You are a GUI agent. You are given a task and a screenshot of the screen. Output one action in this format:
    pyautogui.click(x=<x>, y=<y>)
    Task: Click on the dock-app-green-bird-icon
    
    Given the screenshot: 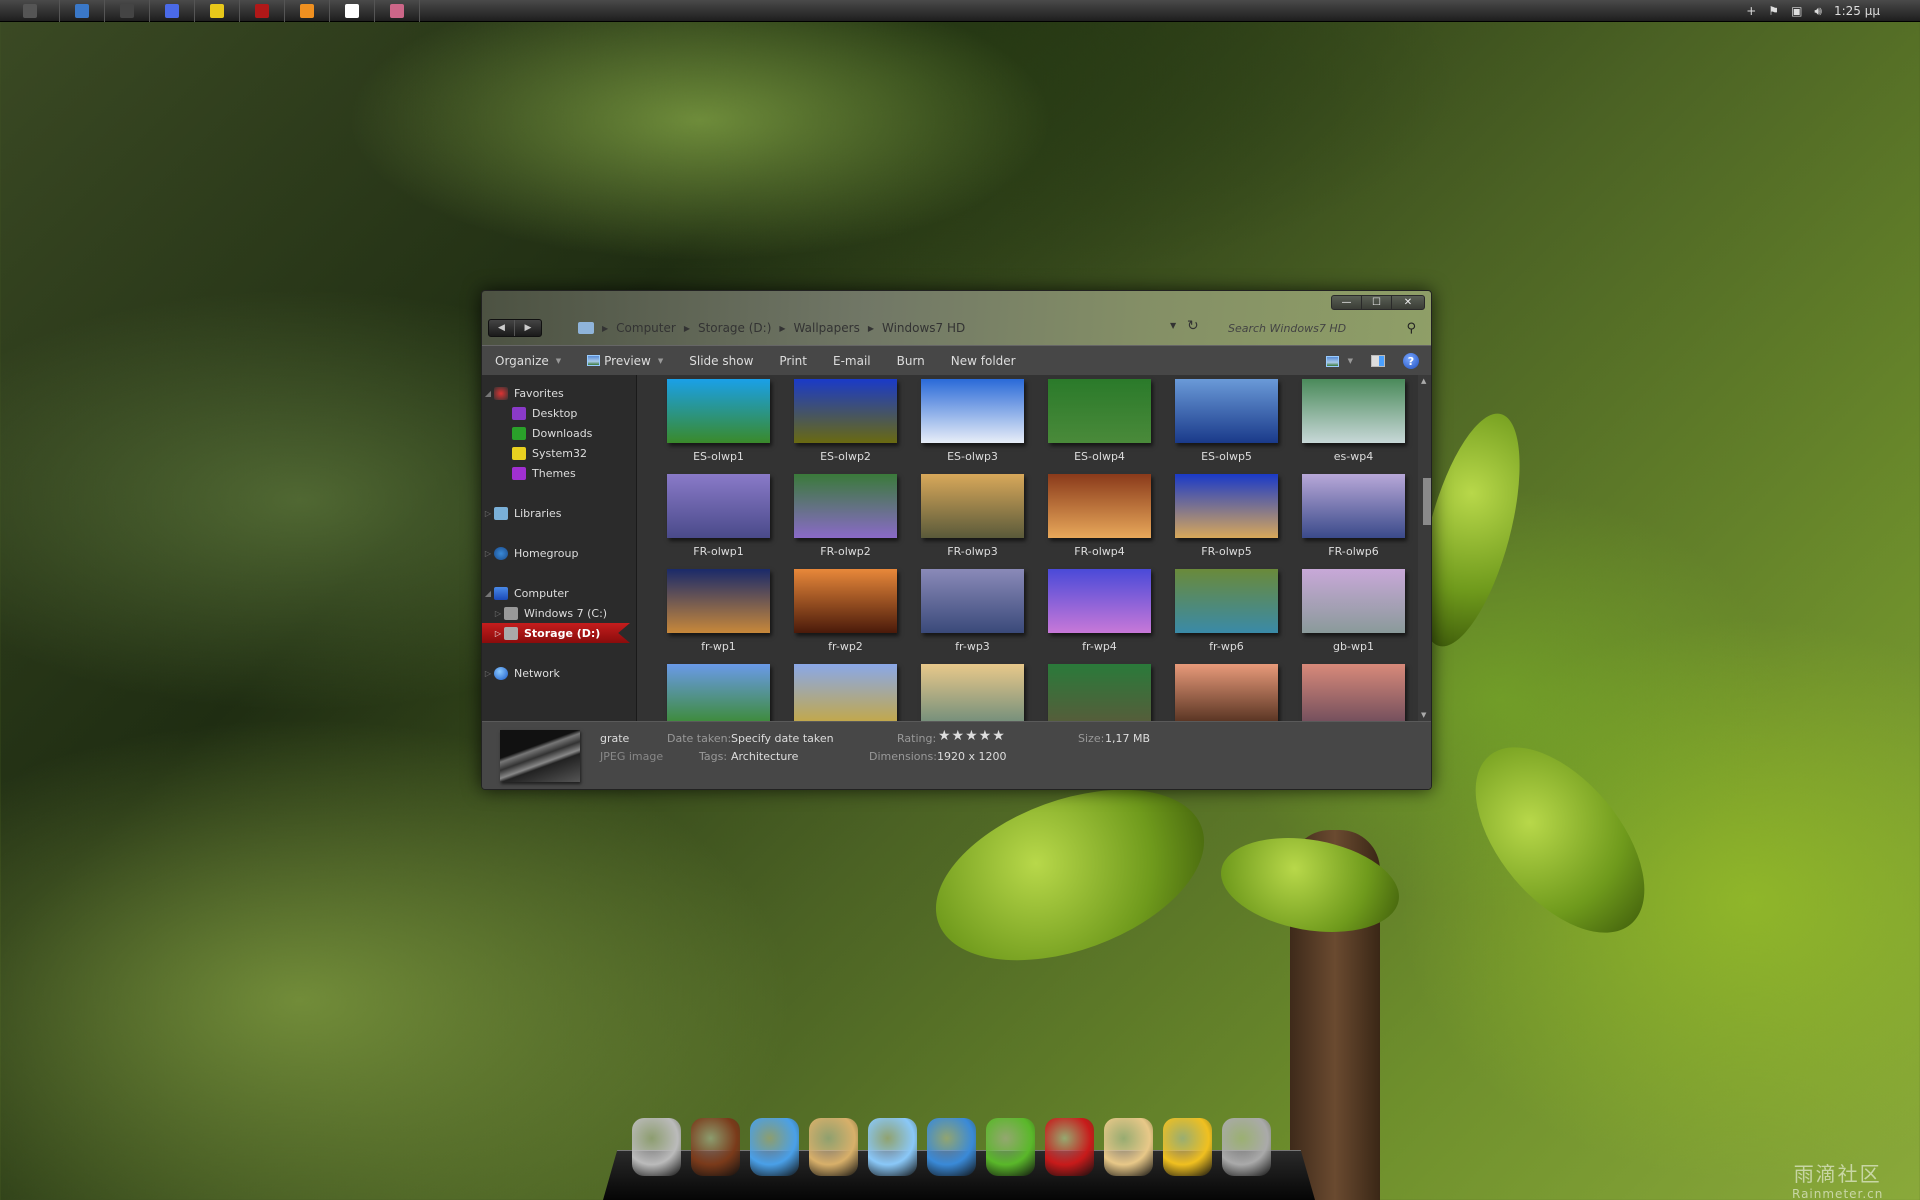 What is the action you would take?
    pyautogui.click(x=1010, y=1147)
    